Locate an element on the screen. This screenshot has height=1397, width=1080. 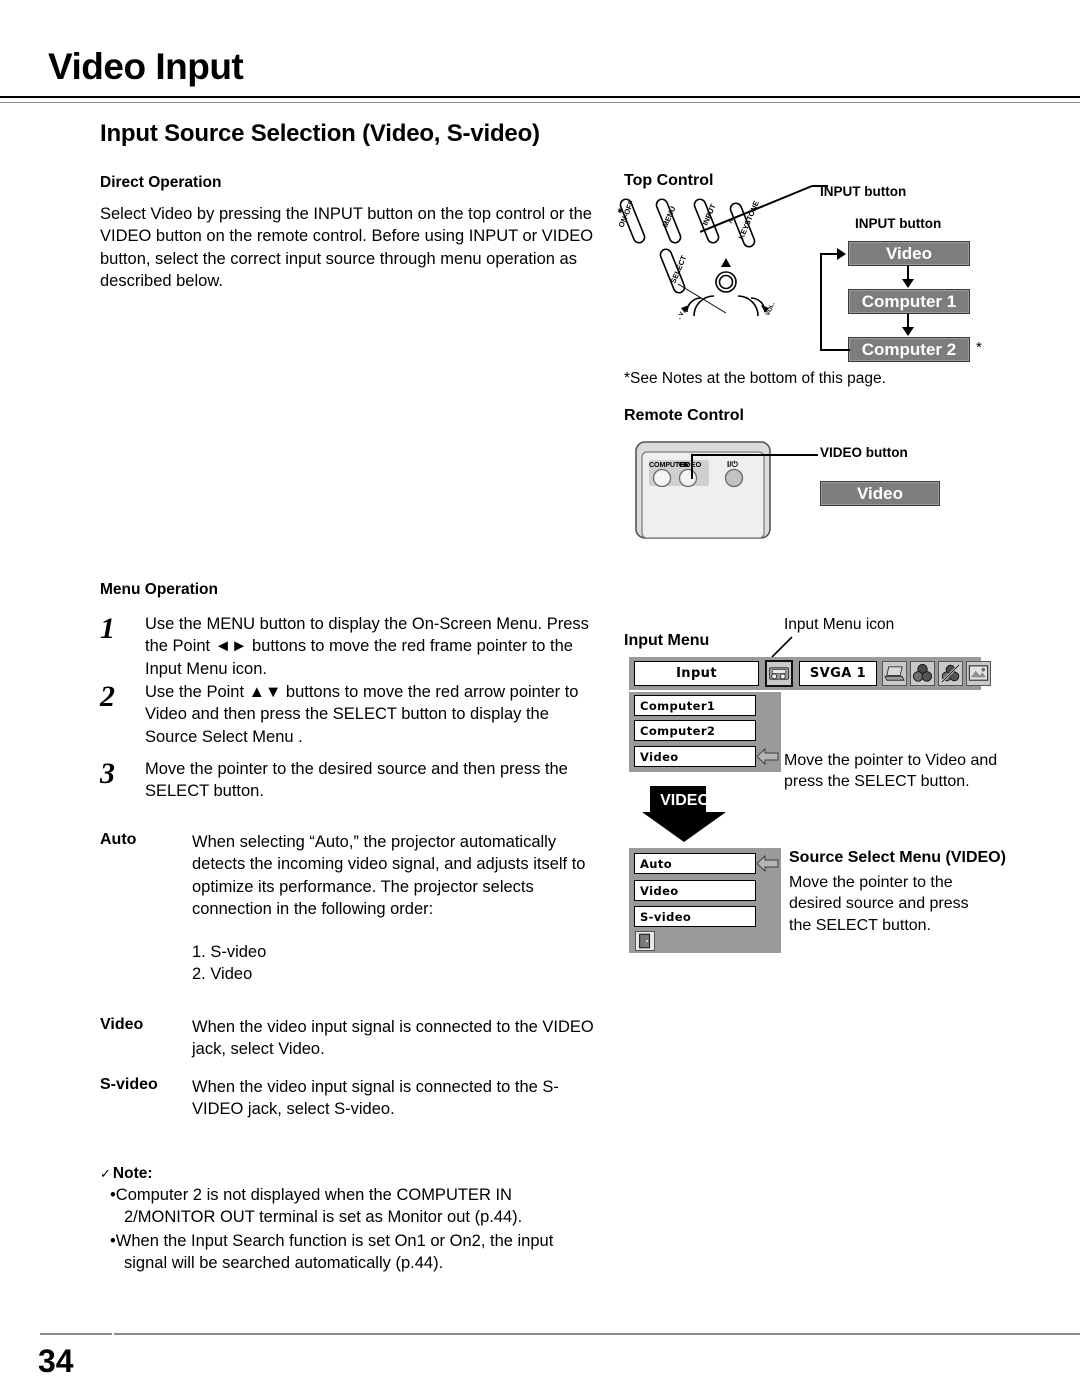
flow-box-computer-2: Computer 2 is located at coordinates (909, 349).